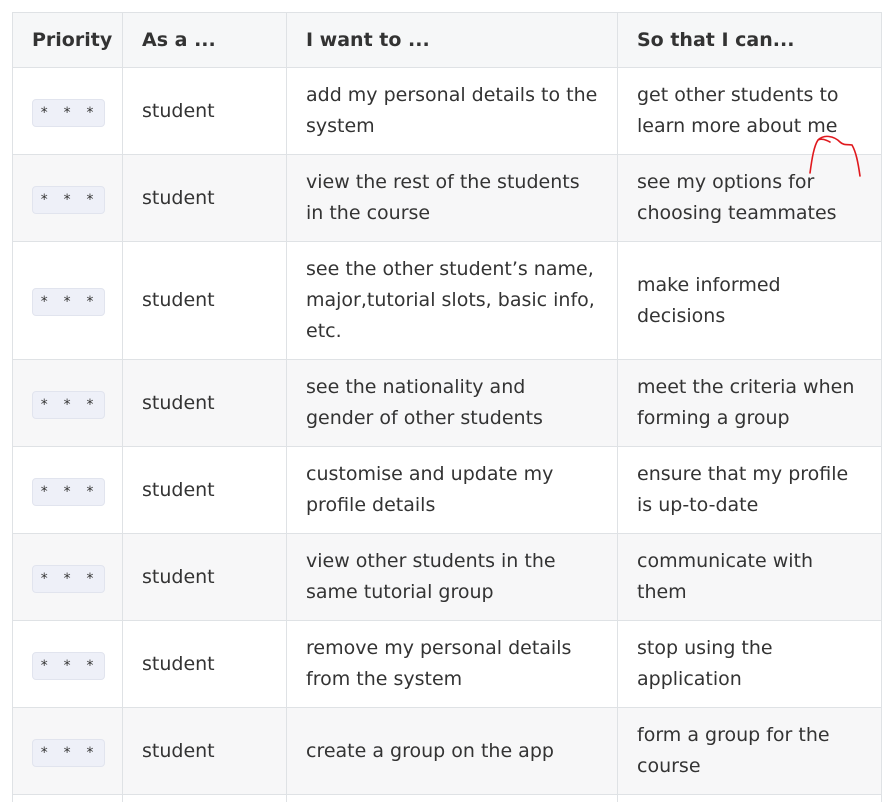 The width and height of the screenshot is (895, 802). What do you see at coordinates (749, 300) in the screenshot?
I see `so-that-cell: make informed decisions` at bounding box center [749, 300].